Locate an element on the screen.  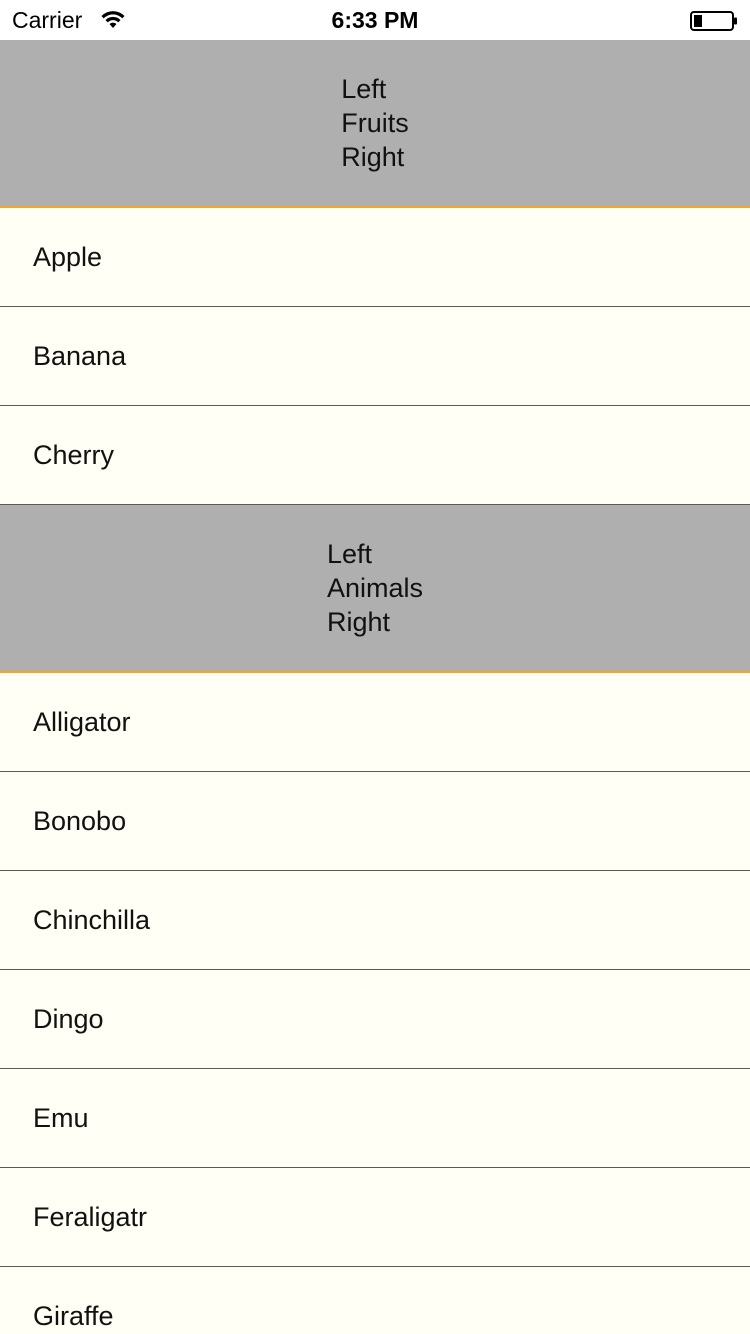
row-label: Dingo is located at coordinates (68, 1019).